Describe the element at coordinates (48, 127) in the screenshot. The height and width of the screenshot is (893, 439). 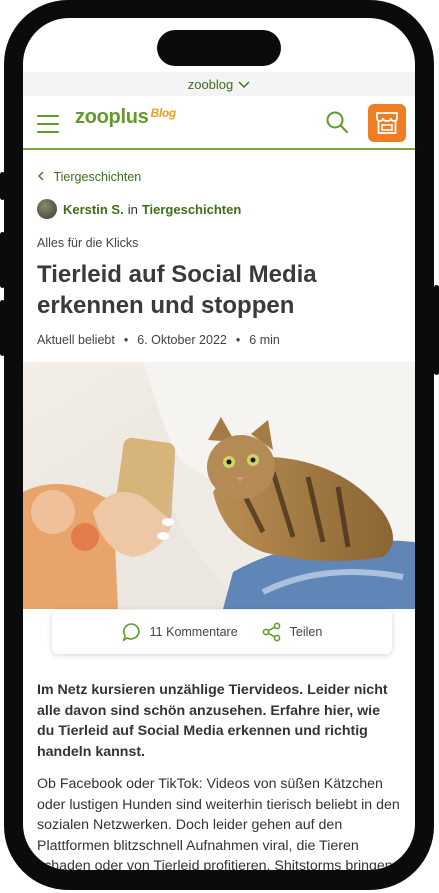
I see `hamburger-icon` at that location.